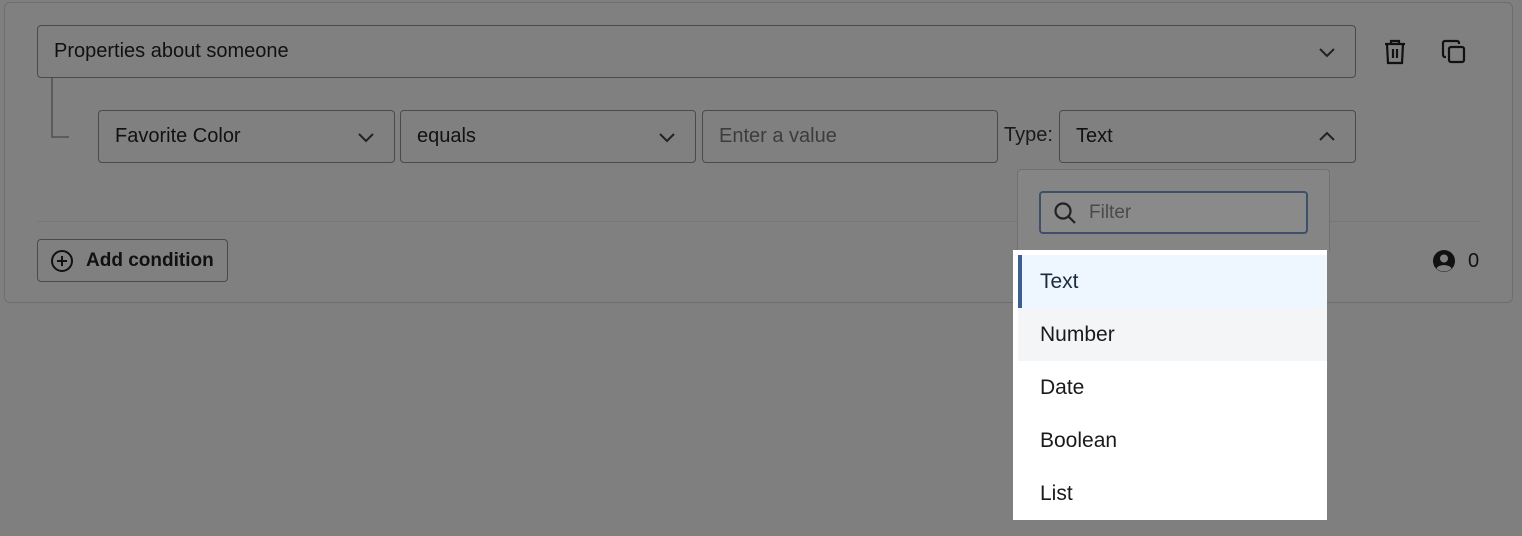 The height and width of the screenshot is (536, 1522). I want to click on group-select-value: Properties about someone, so click(171, 51).